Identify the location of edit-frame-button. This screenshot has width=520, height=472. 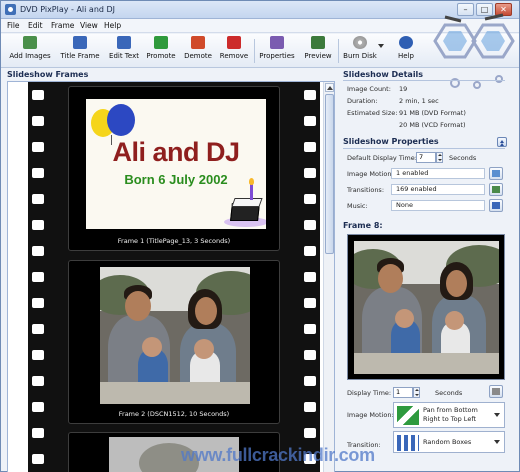
(496, 391).